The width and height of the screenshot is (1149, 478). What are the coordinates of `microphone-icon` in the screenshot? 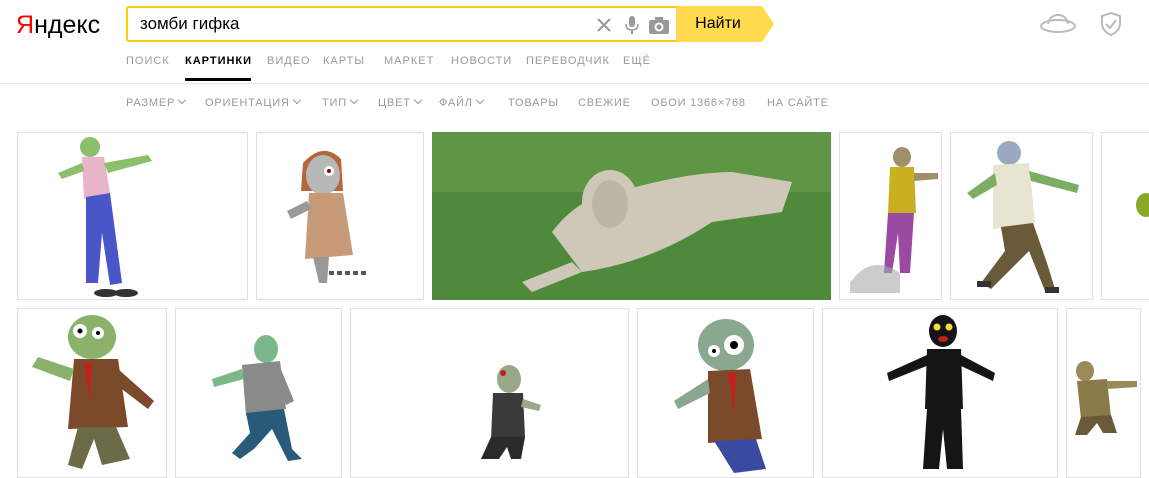 It's located at (632, 25).